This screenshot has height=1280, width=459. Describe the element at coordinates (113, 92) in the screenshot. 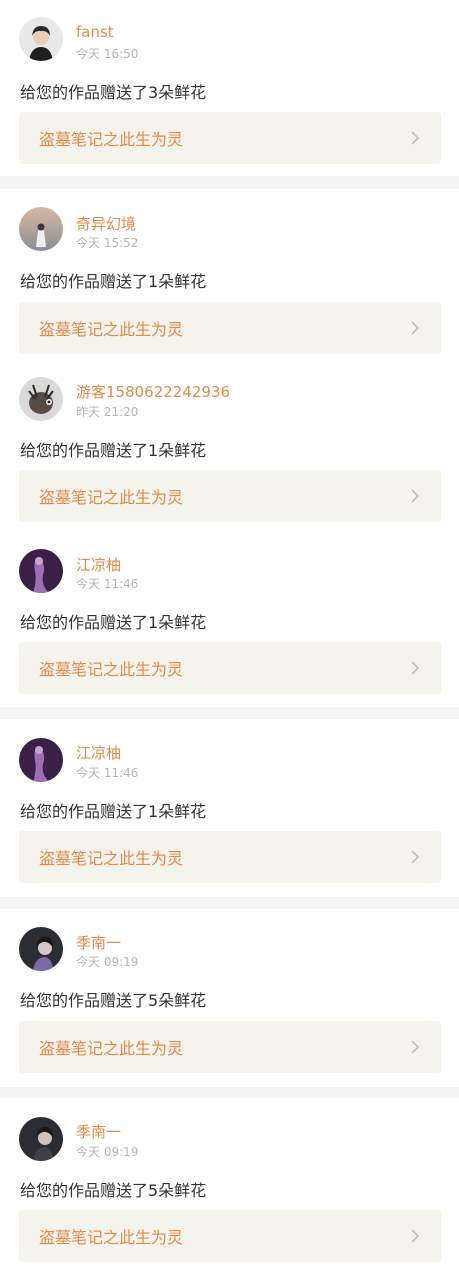

I see `gift-message: 给您的作品赠送了3朵鲜花` at that location.